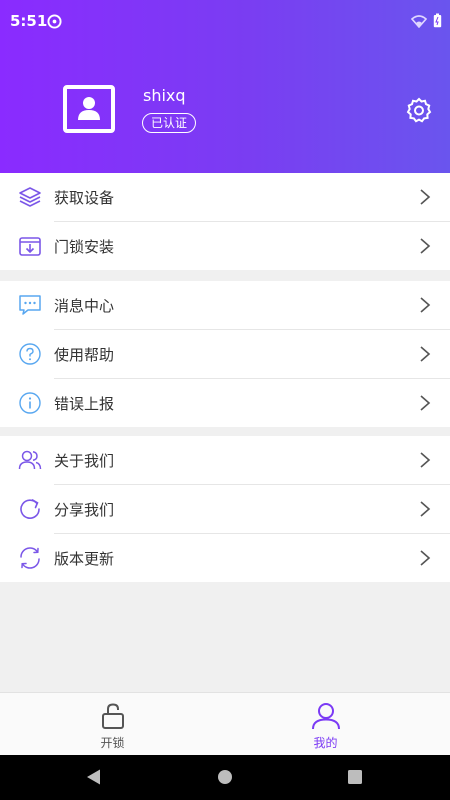  What do you see at coordinates (30, 460) in the screenshot?
I see `users-icon` at bounding box center [30, 460].